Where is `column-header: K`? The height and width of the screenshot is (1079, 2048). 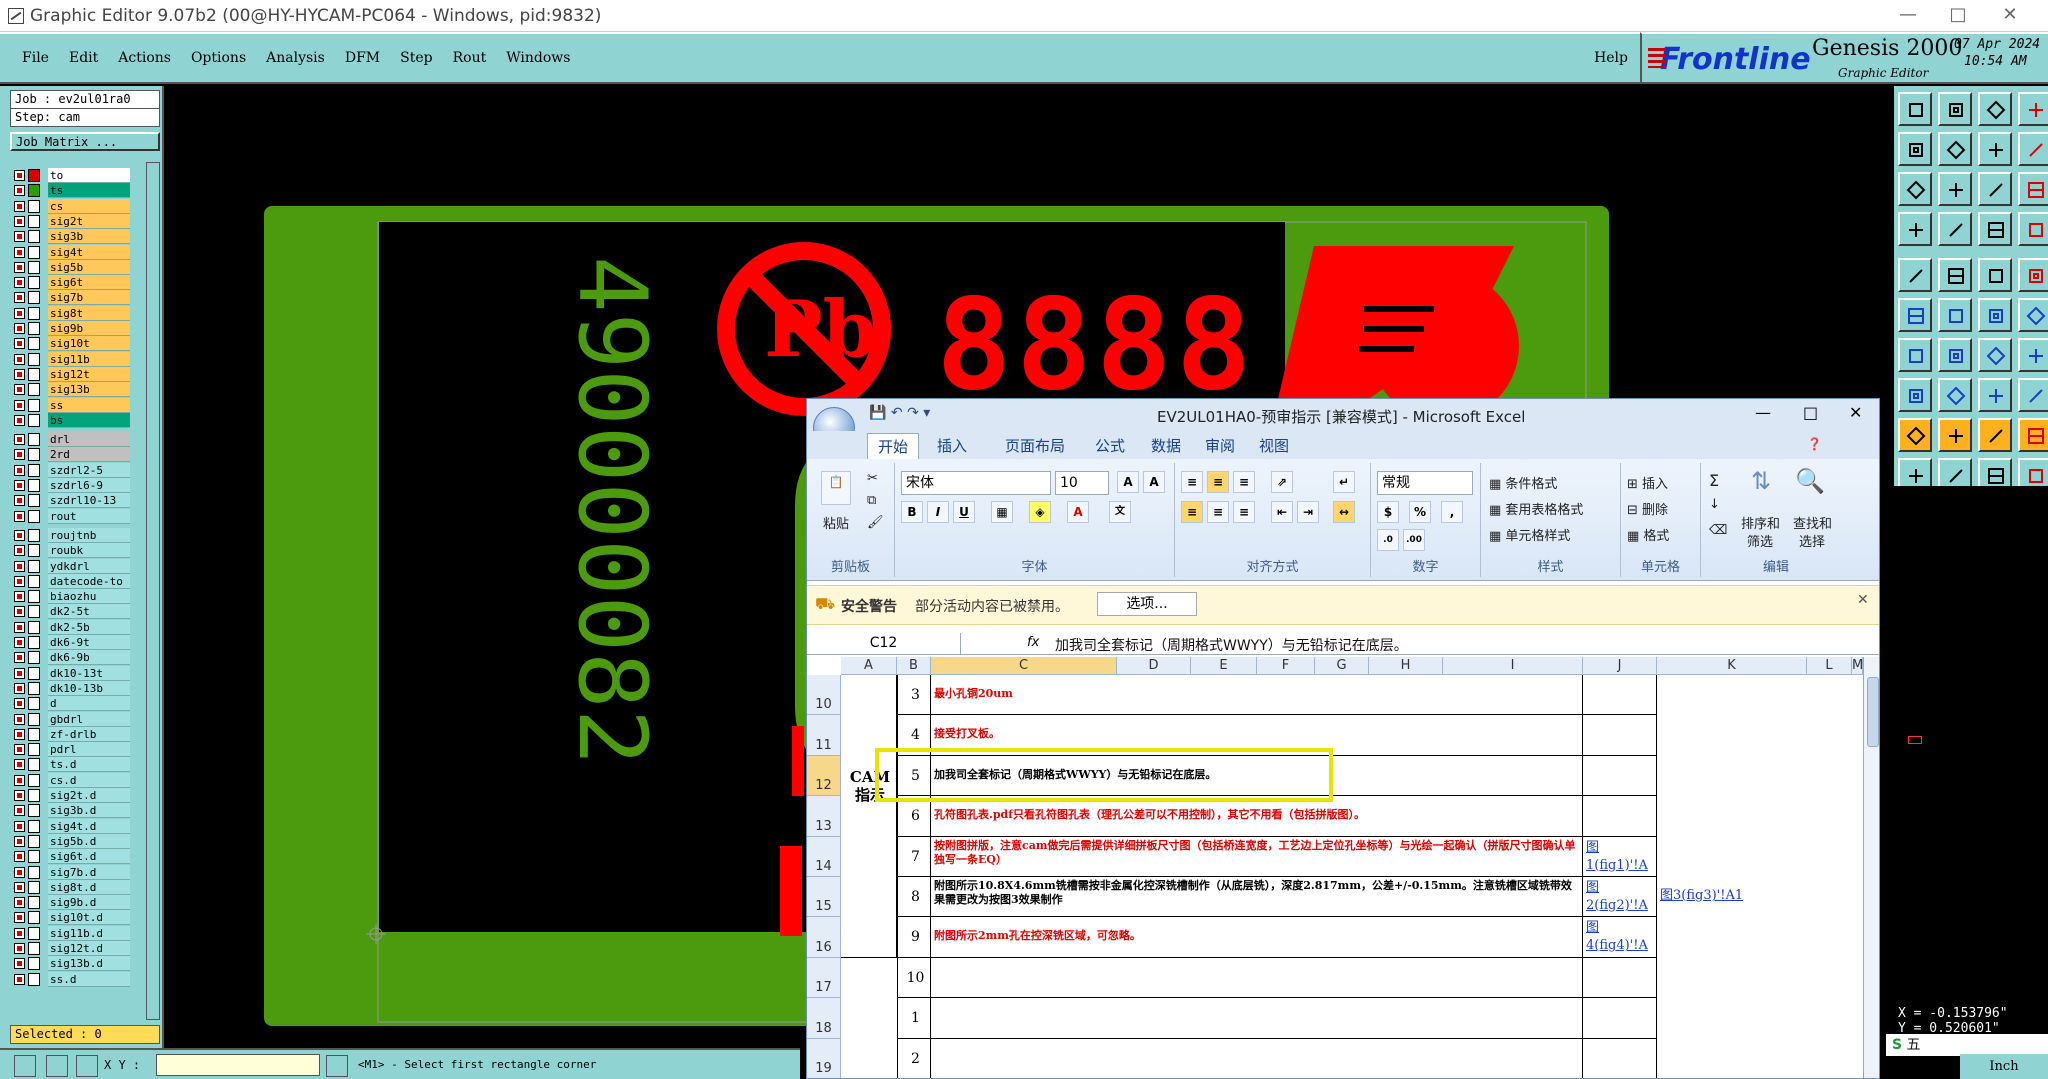 column-header: K is located at coordinates (1732, 666).